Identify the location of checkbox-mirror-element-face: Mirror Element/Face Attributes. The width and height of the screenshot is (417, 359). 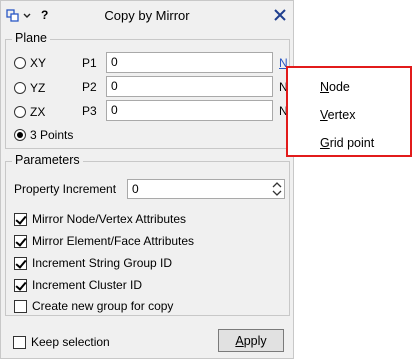
(104, 241).